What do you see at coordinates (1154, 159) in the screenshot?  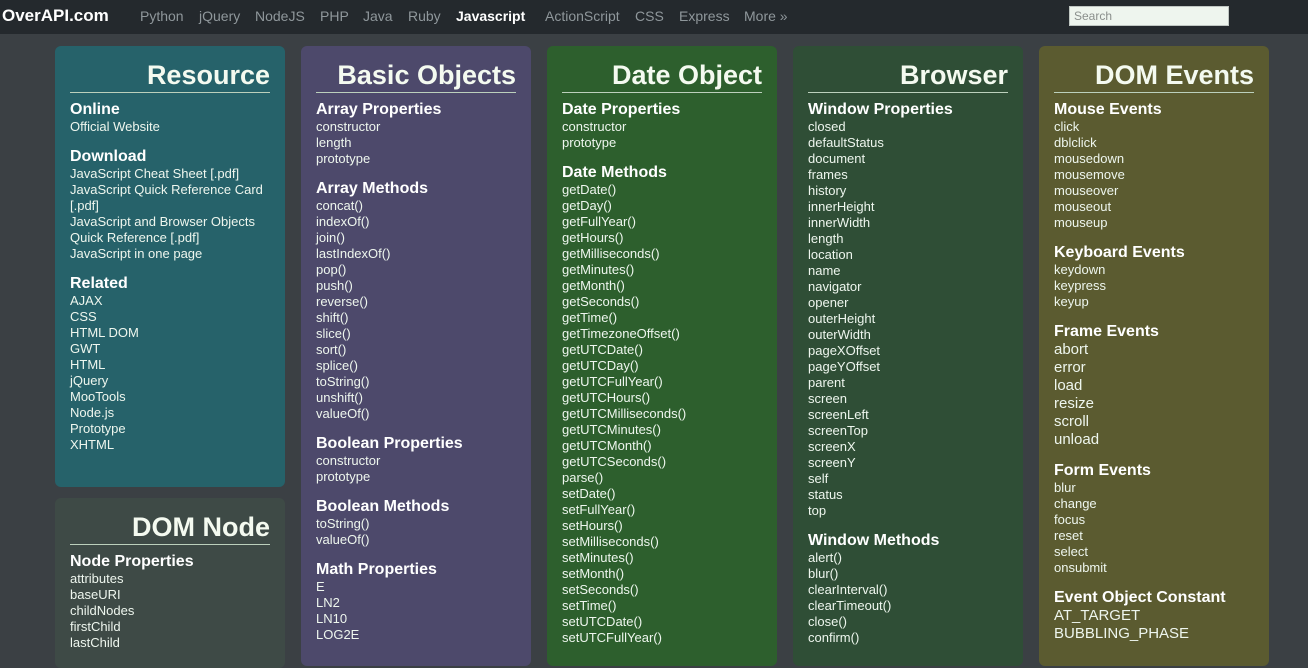 I see `api-link: mousedown` at bounding box center [1154, 159].